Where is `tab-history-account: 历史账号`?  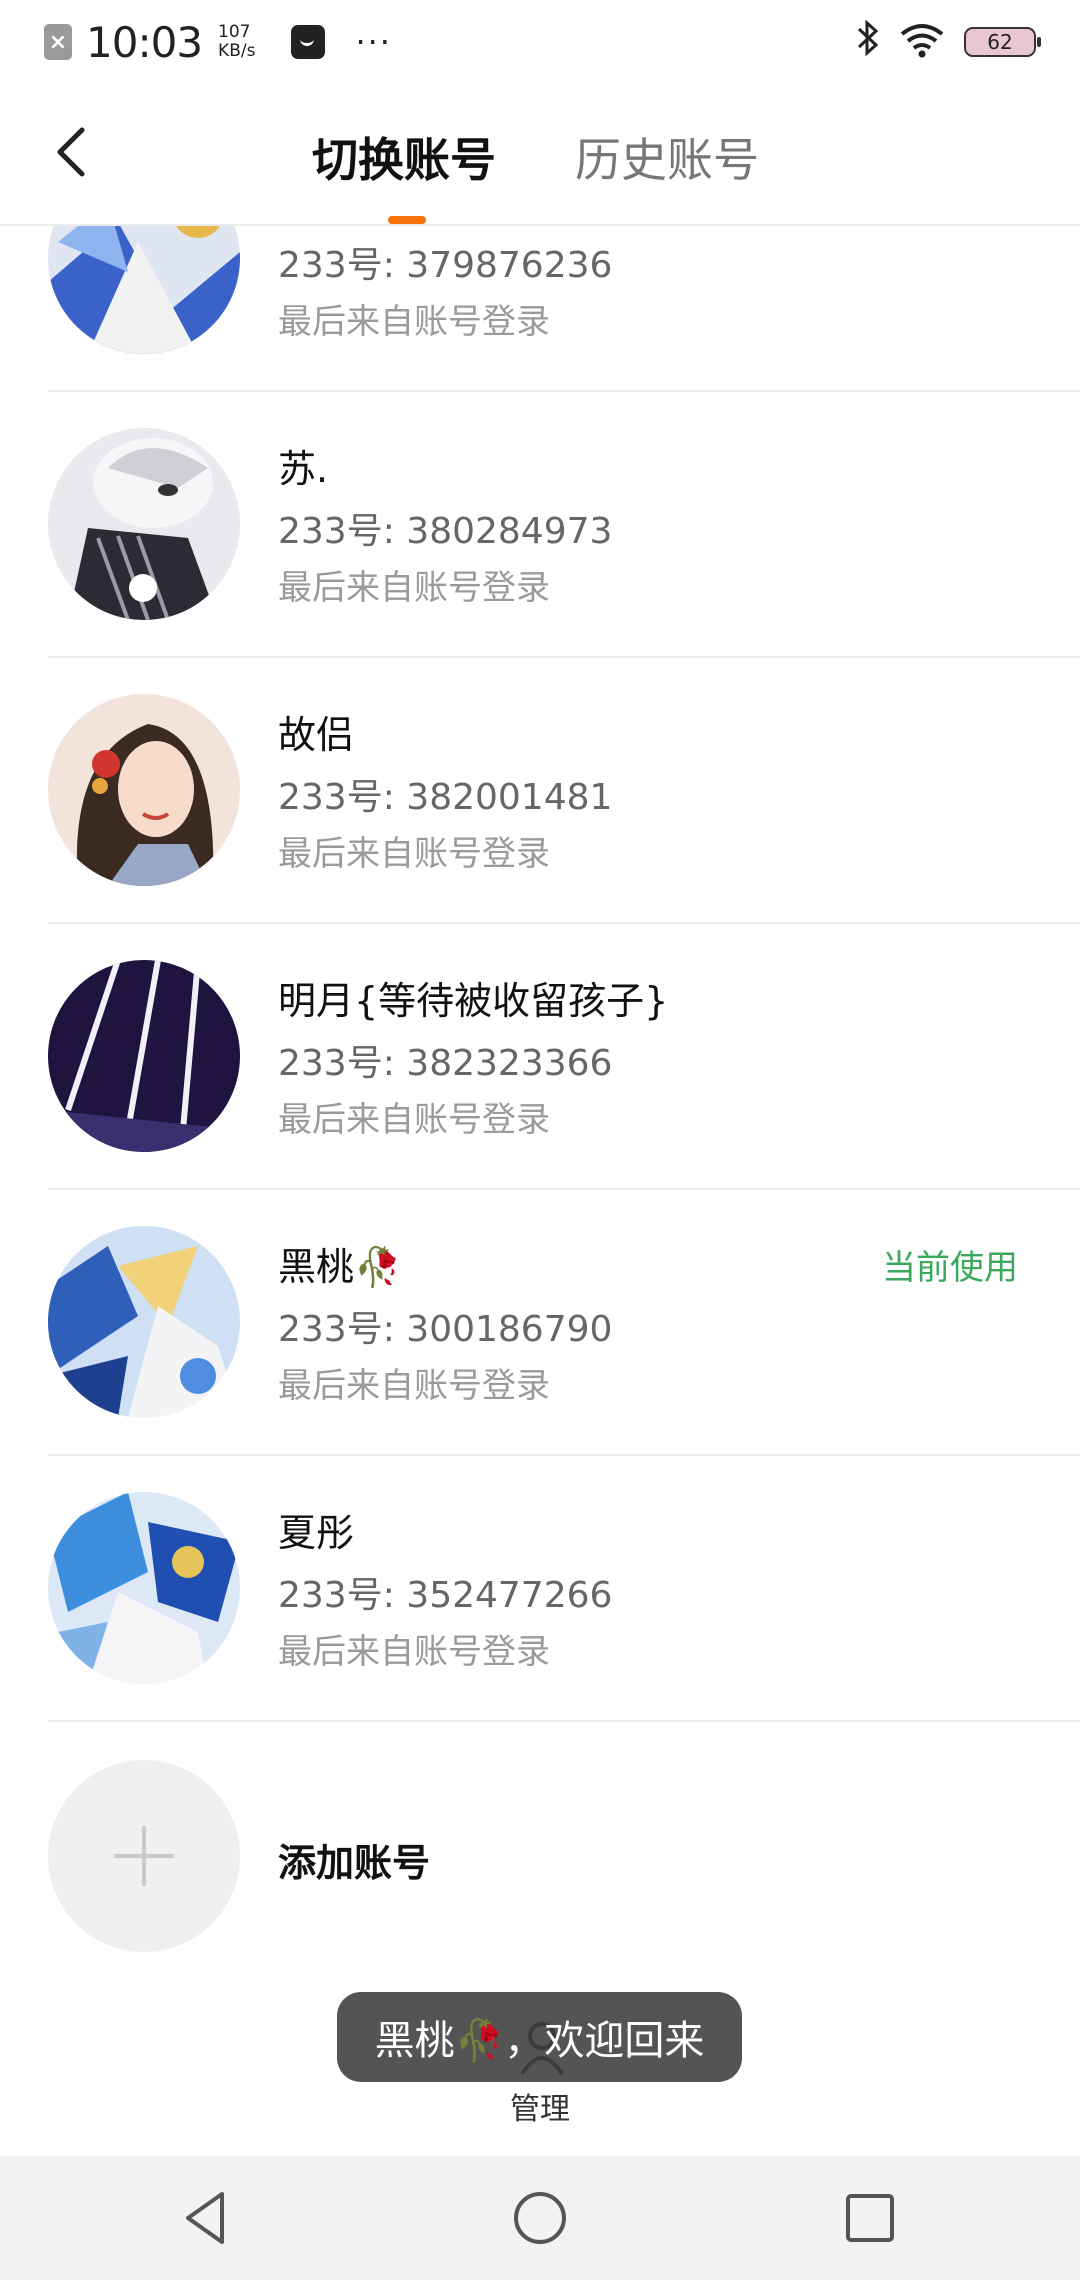 tab-history-account: 历史账号 is located at coordinates (667, 157).